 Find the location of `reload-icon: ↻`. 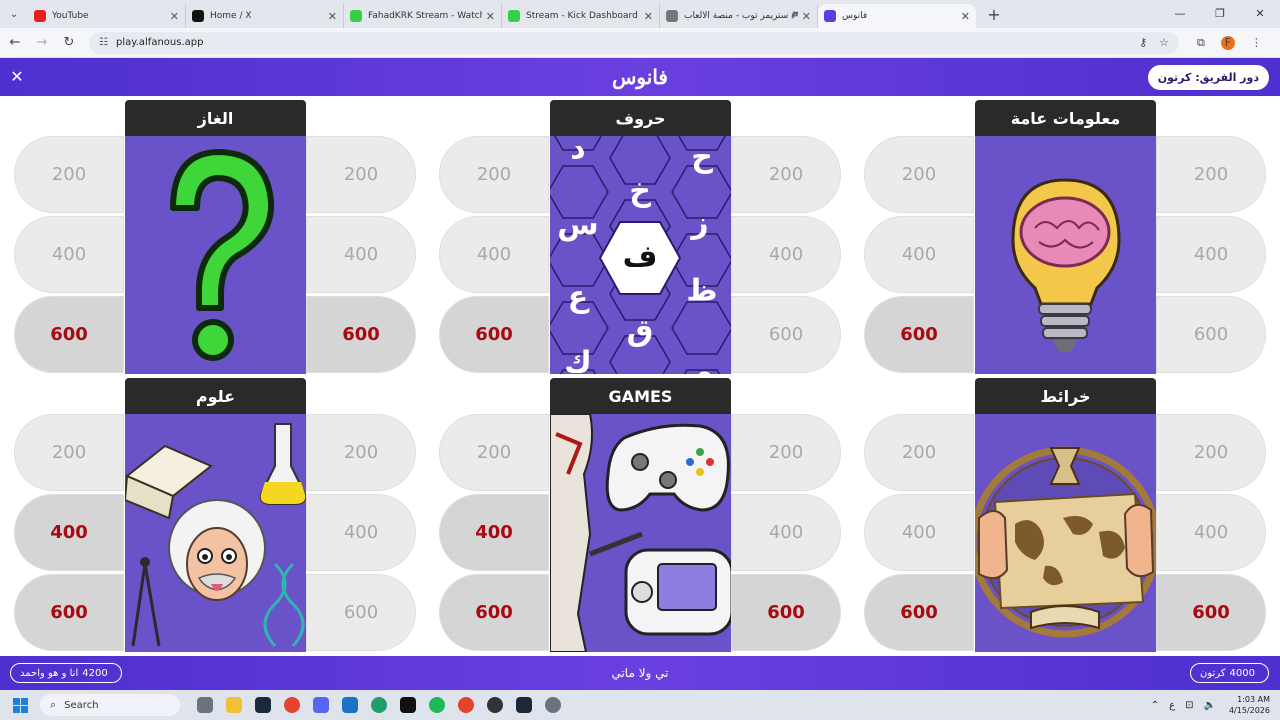

reload-icon: ↻ is located at coordinates (69, 42).